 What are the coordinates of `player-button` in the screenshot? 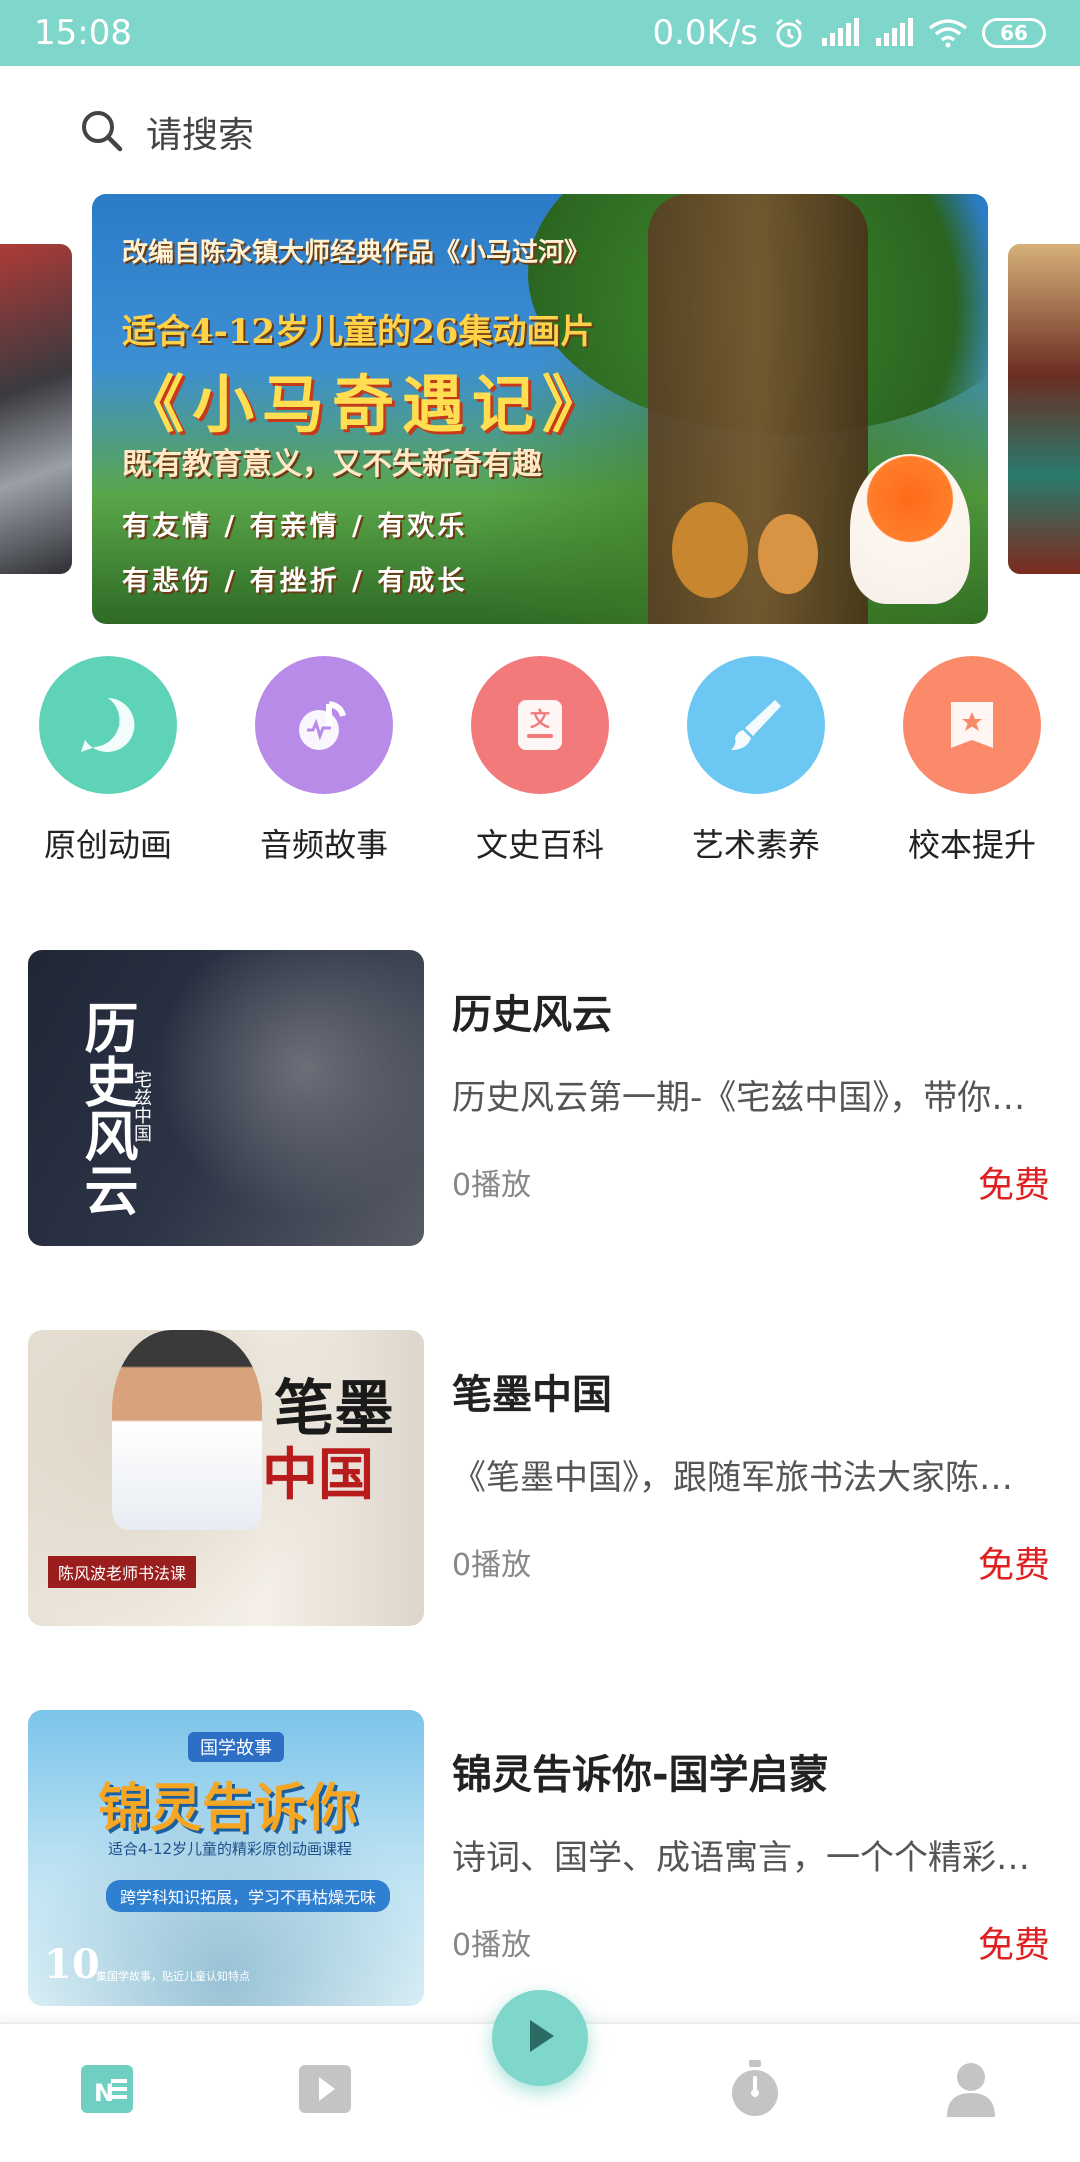 It's located at (540, 2038).